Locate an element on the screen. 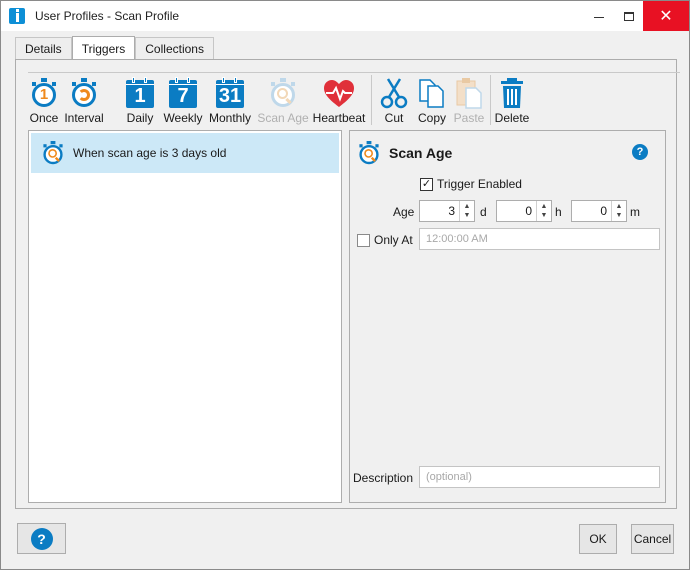  paste-icon is located at coordinates (469, 93).